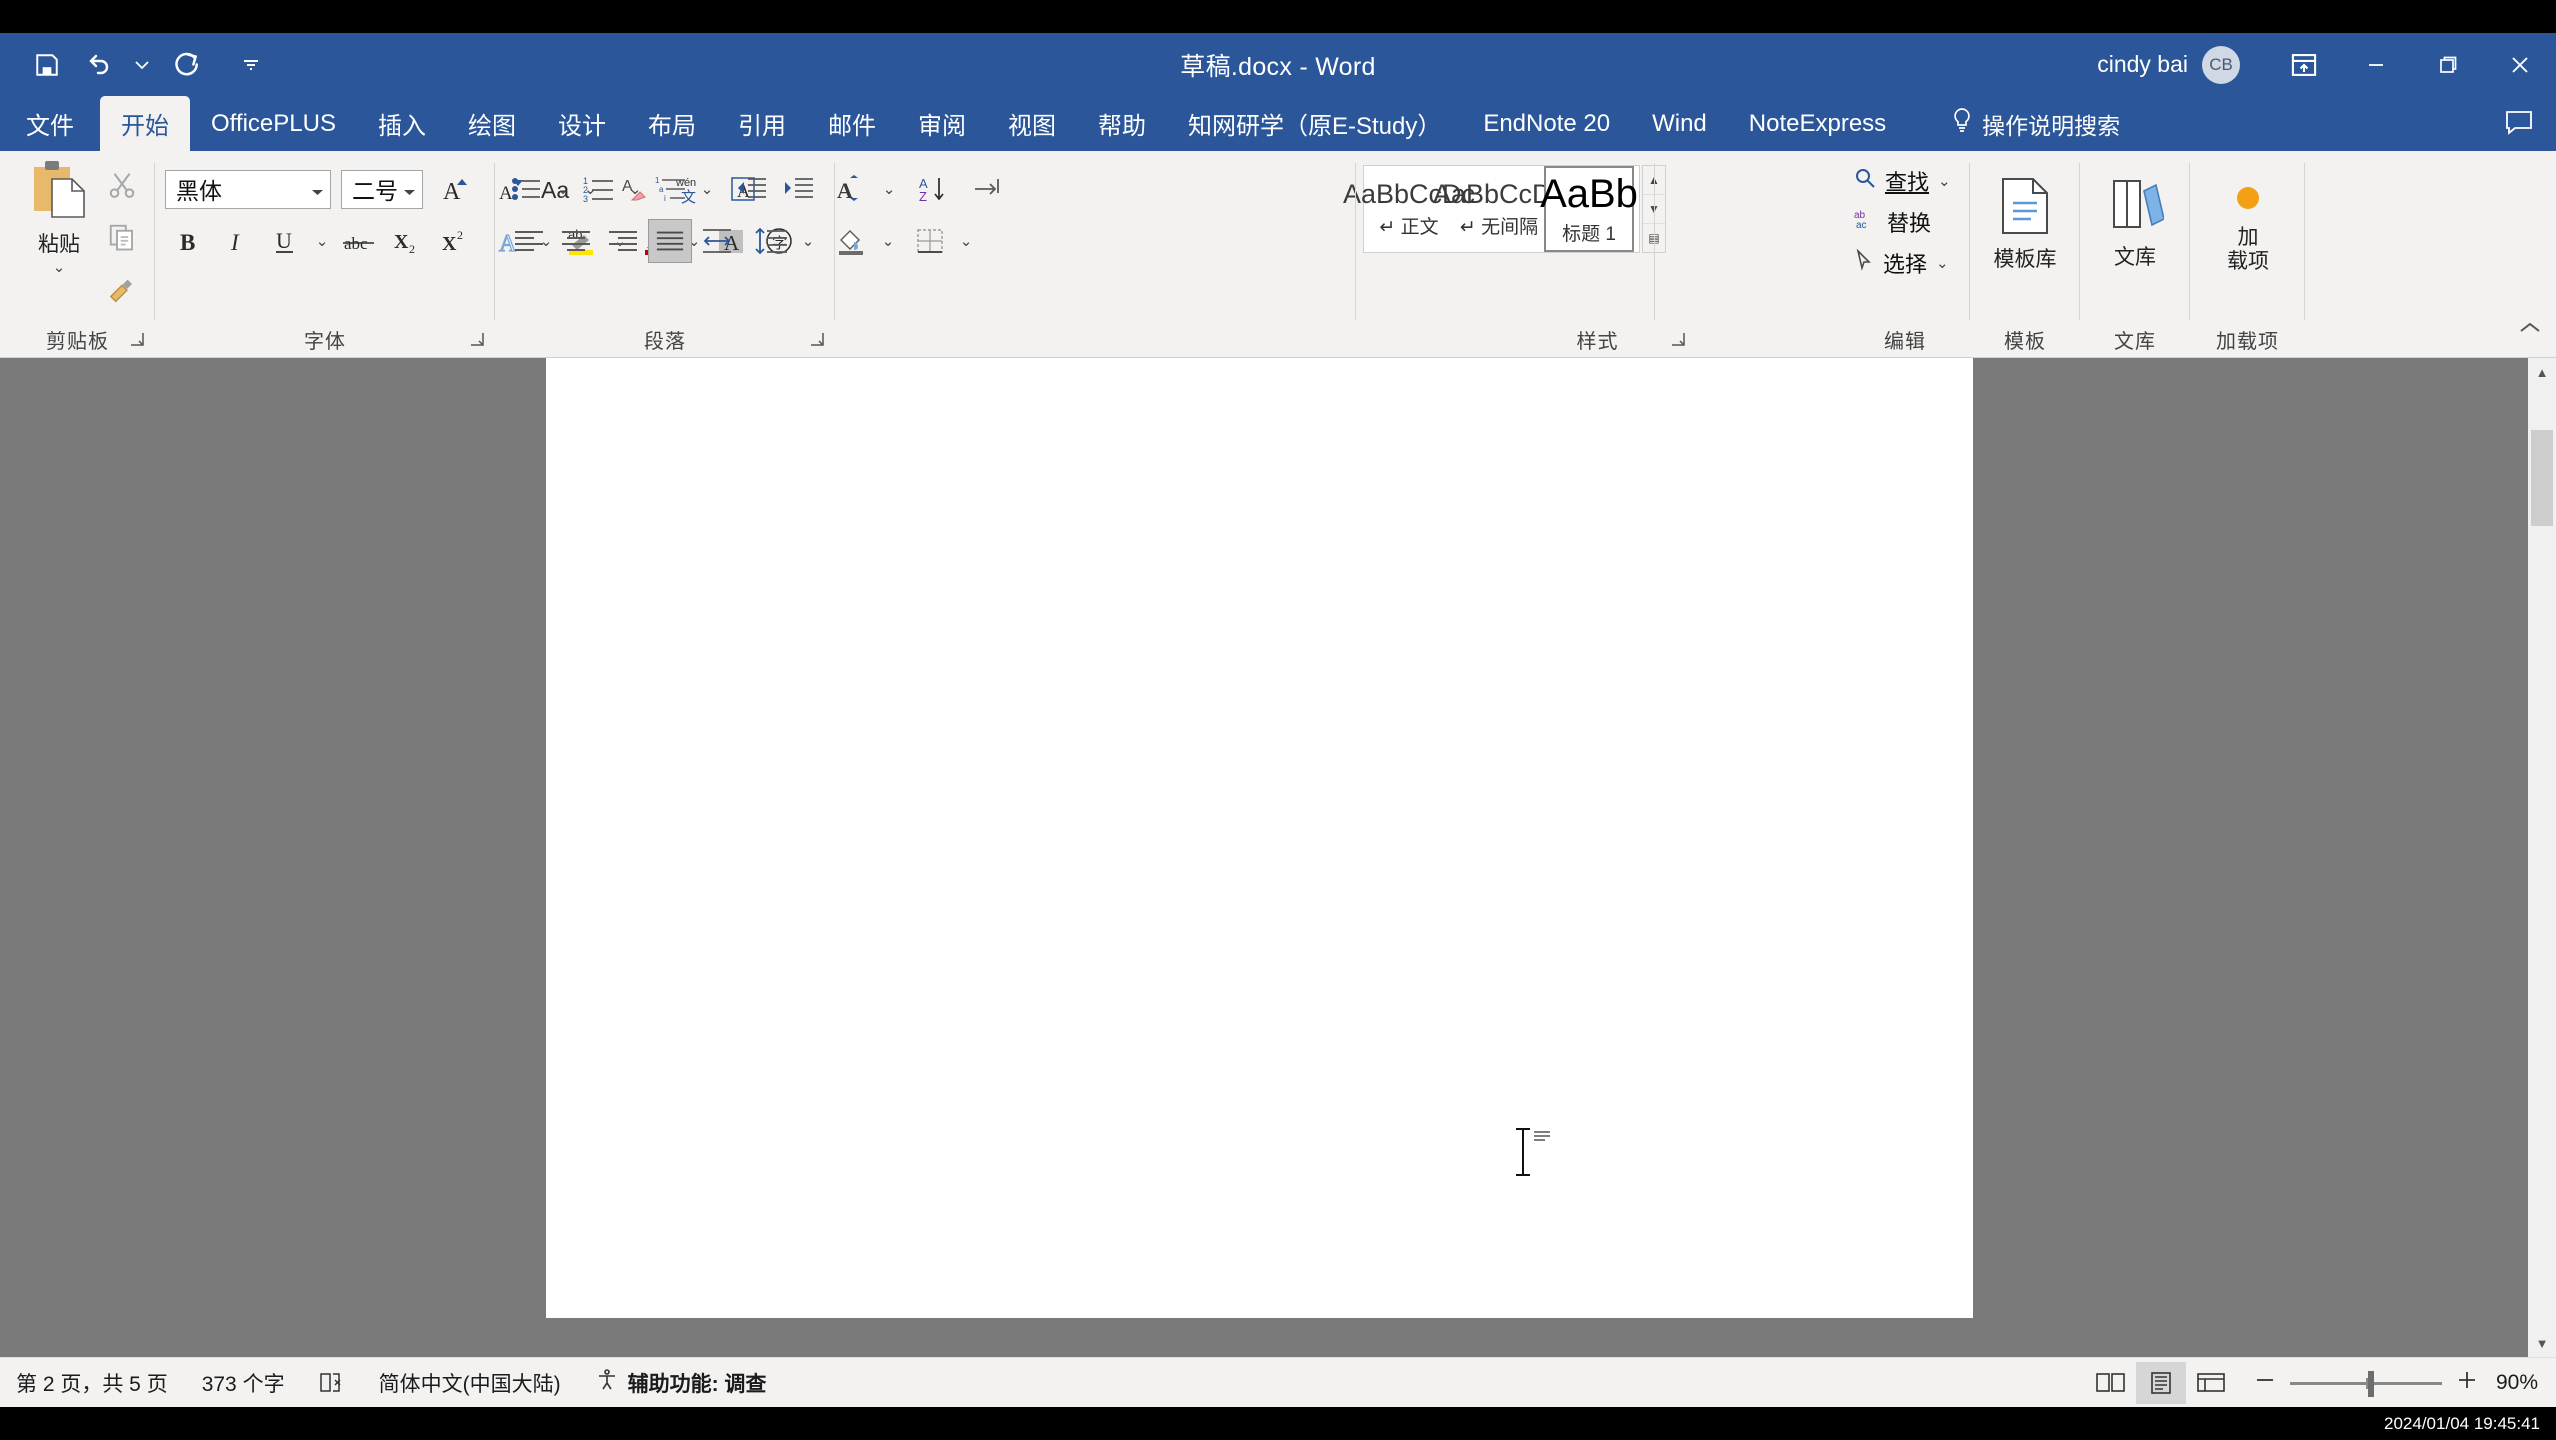 The height and width of the screenshot is (1440, 2556). Describe the element at coordinates (138, 341) in the screenshot. I see `clipboard-dialog-launcher` at that location.